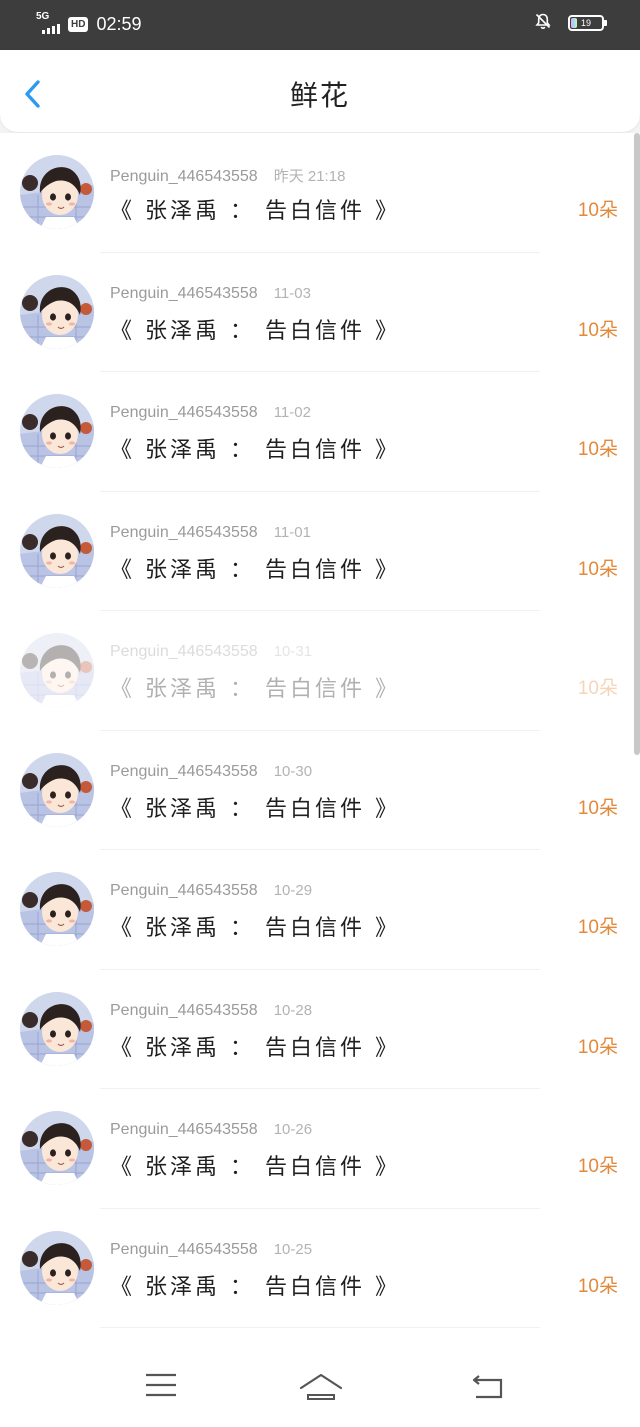 The width and height of the screenshot is (640, 1427). What do you see at coordinates (51, 24) in the screenshot?
I see `cellular-signal-icon: 5G` at bounding box center [51, 24].